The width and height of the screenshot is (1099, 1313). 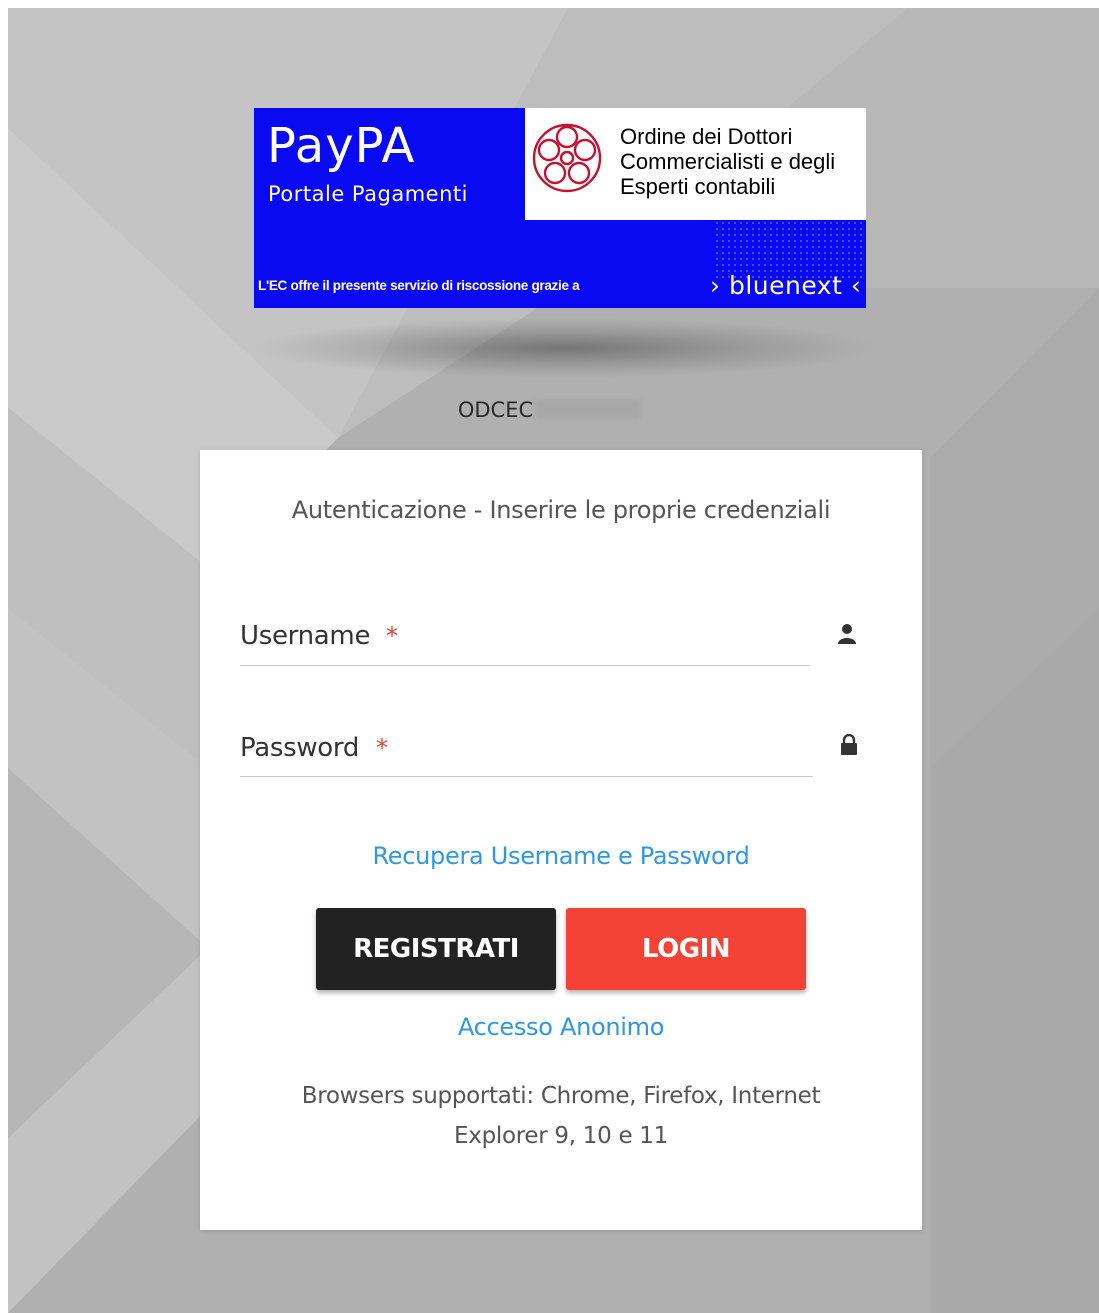 What do you see at coordinates (561, 856) in the screenshot?
I see `recover-credentials-link: Recupera Username e Password` at bounding box center [561, 856].